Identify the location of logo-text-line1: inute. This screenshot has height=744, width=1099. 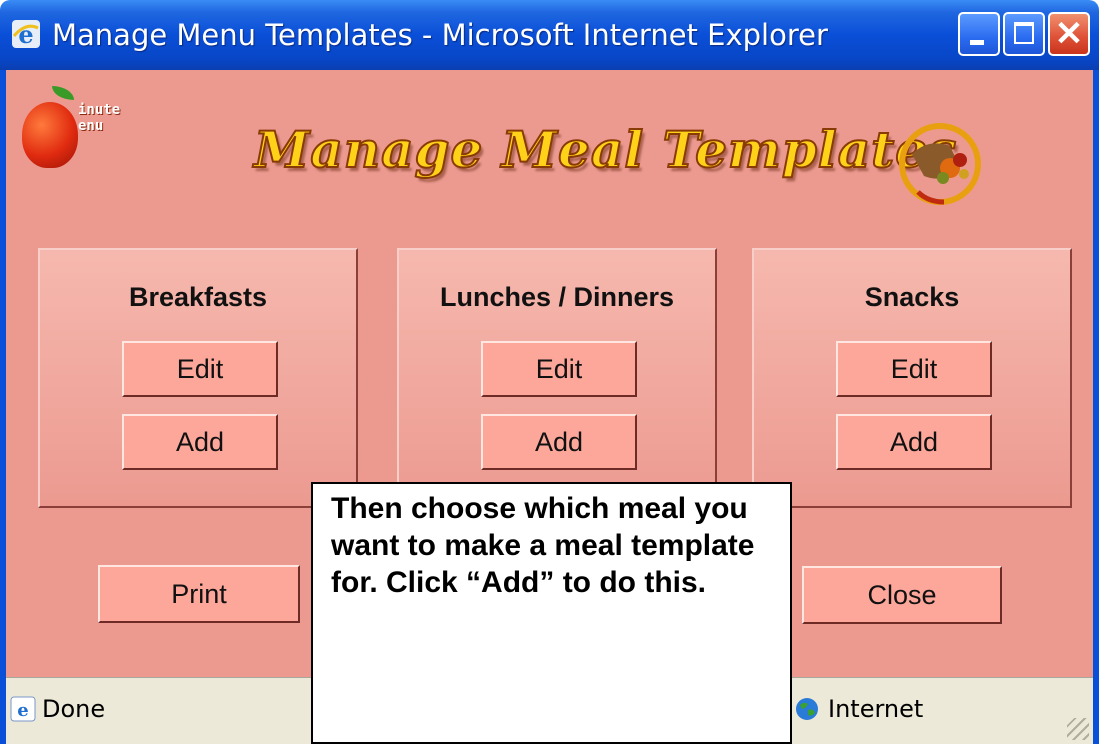
(99, 110).